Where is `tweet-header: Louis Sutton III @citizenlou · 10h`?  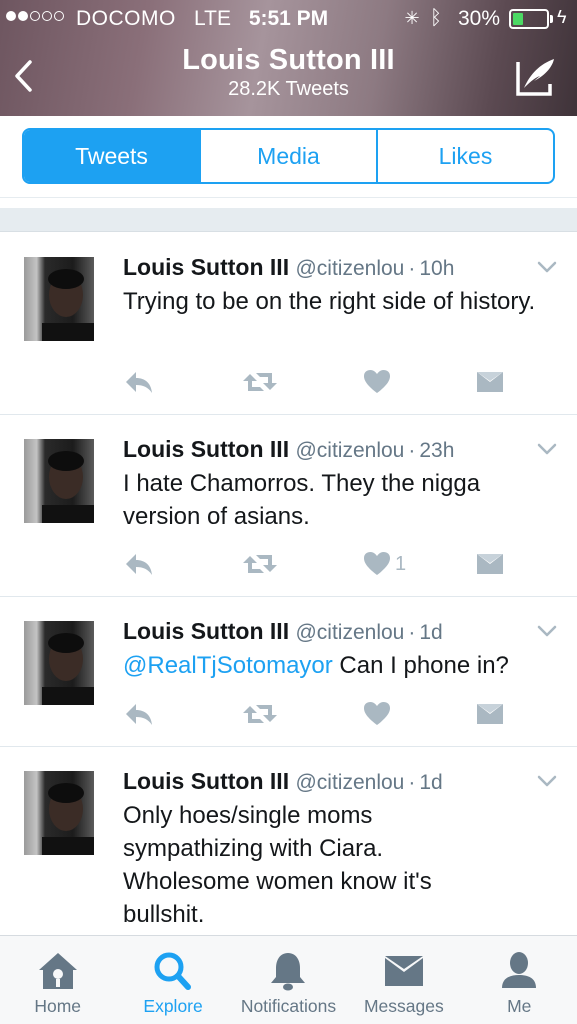 tweet-header: Louis Sutton III @citizenlou · 10h is located at coordinates (320, 268).